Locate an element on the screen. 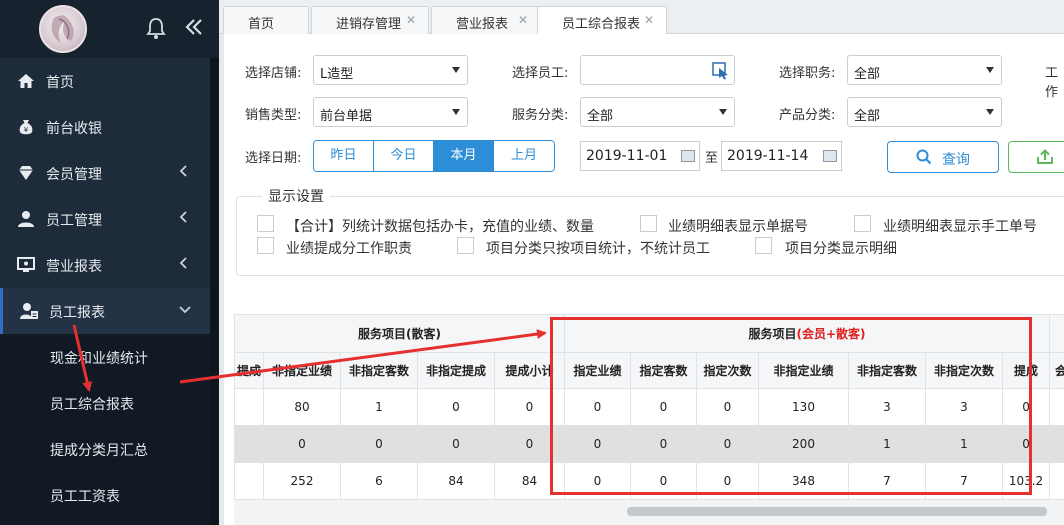 This screenshot has height=525, width=1064. monitor-icon is located at coordinates (26, 265).